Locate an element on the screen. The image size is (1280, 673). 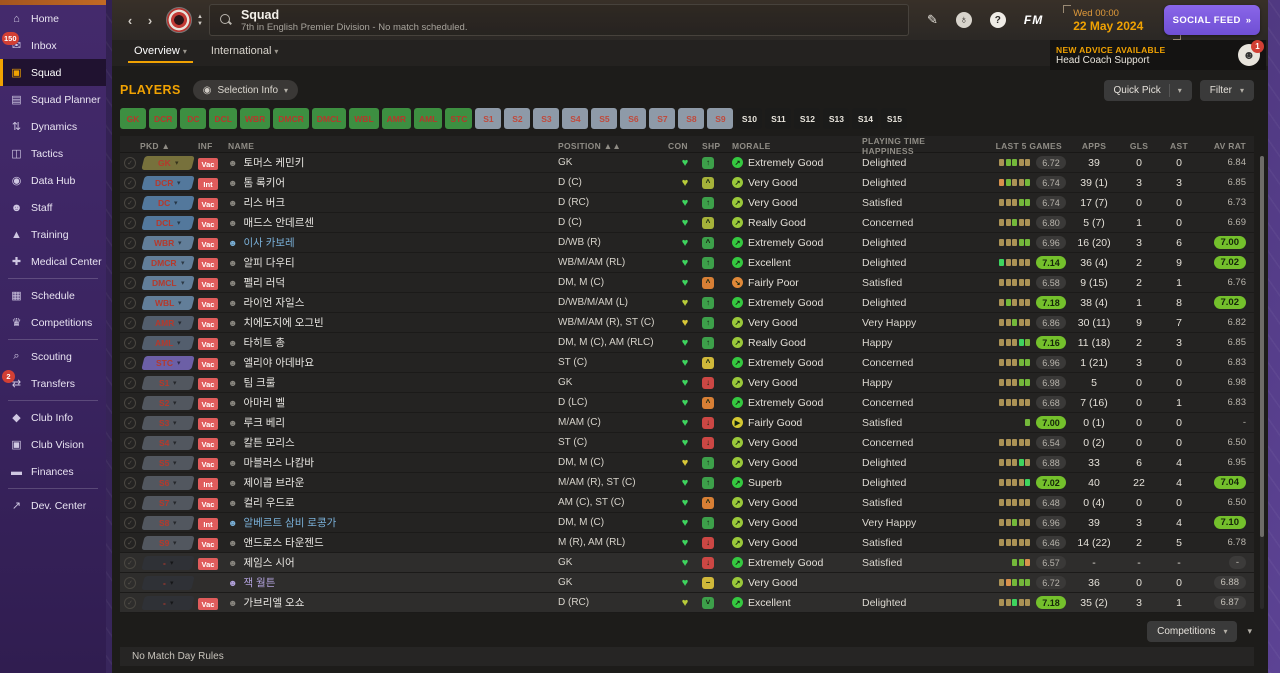
player-name: 제임스 시어 is located at coordinates (268, 562).